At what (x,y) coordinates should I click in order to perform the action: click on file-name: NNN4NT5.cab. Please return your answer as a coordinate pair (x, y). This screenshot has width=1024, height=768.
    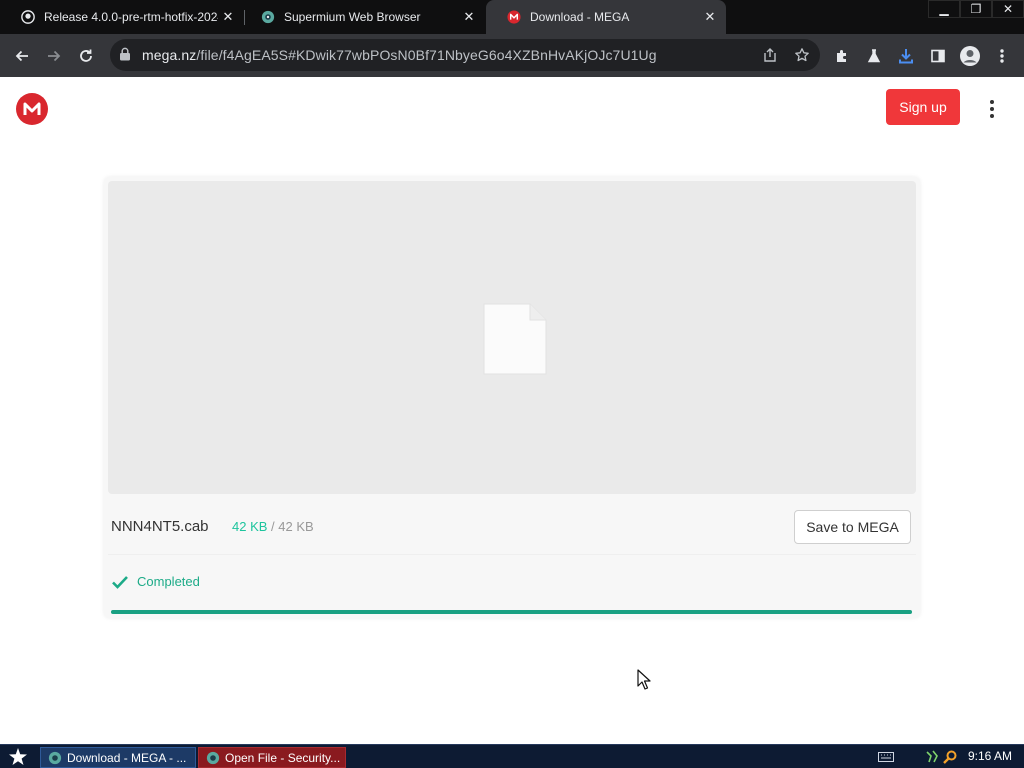
    Looking at the image, I should click on (160, 526).